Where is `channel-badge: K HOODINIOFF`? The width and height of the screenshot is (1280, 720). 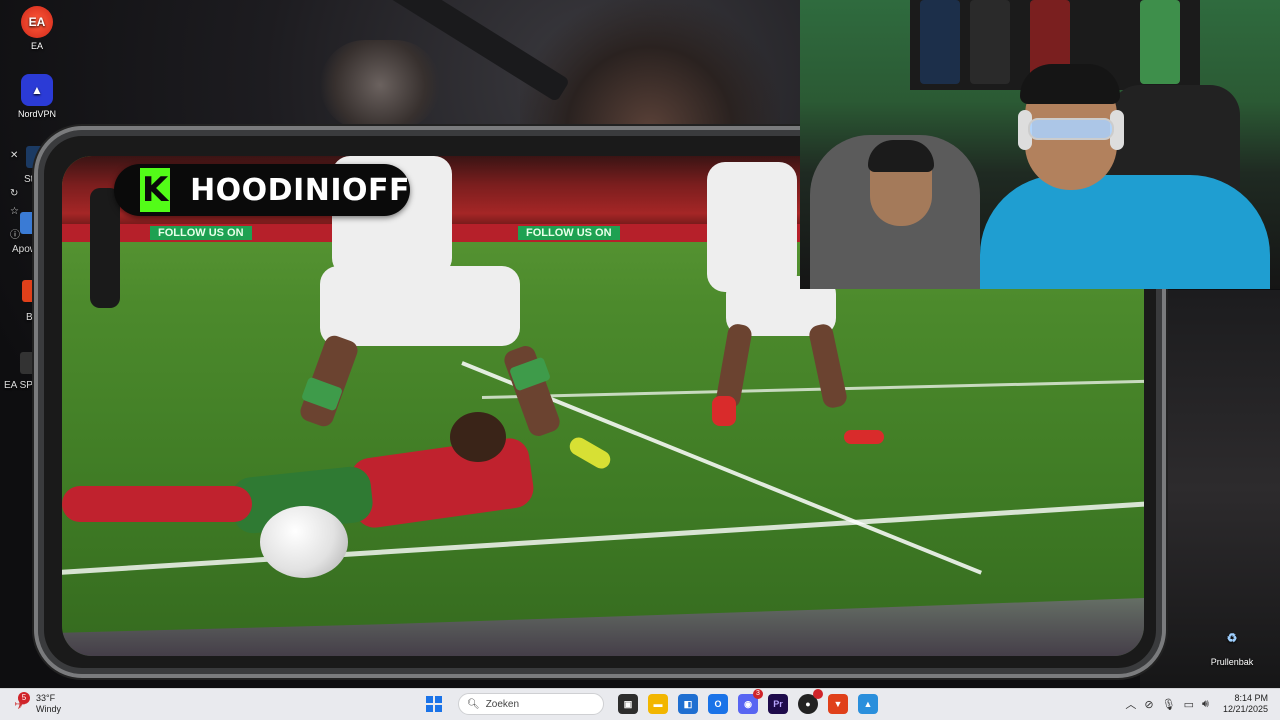
channel-badge: K HOODINIOFF is located at coordinates (262, 190).